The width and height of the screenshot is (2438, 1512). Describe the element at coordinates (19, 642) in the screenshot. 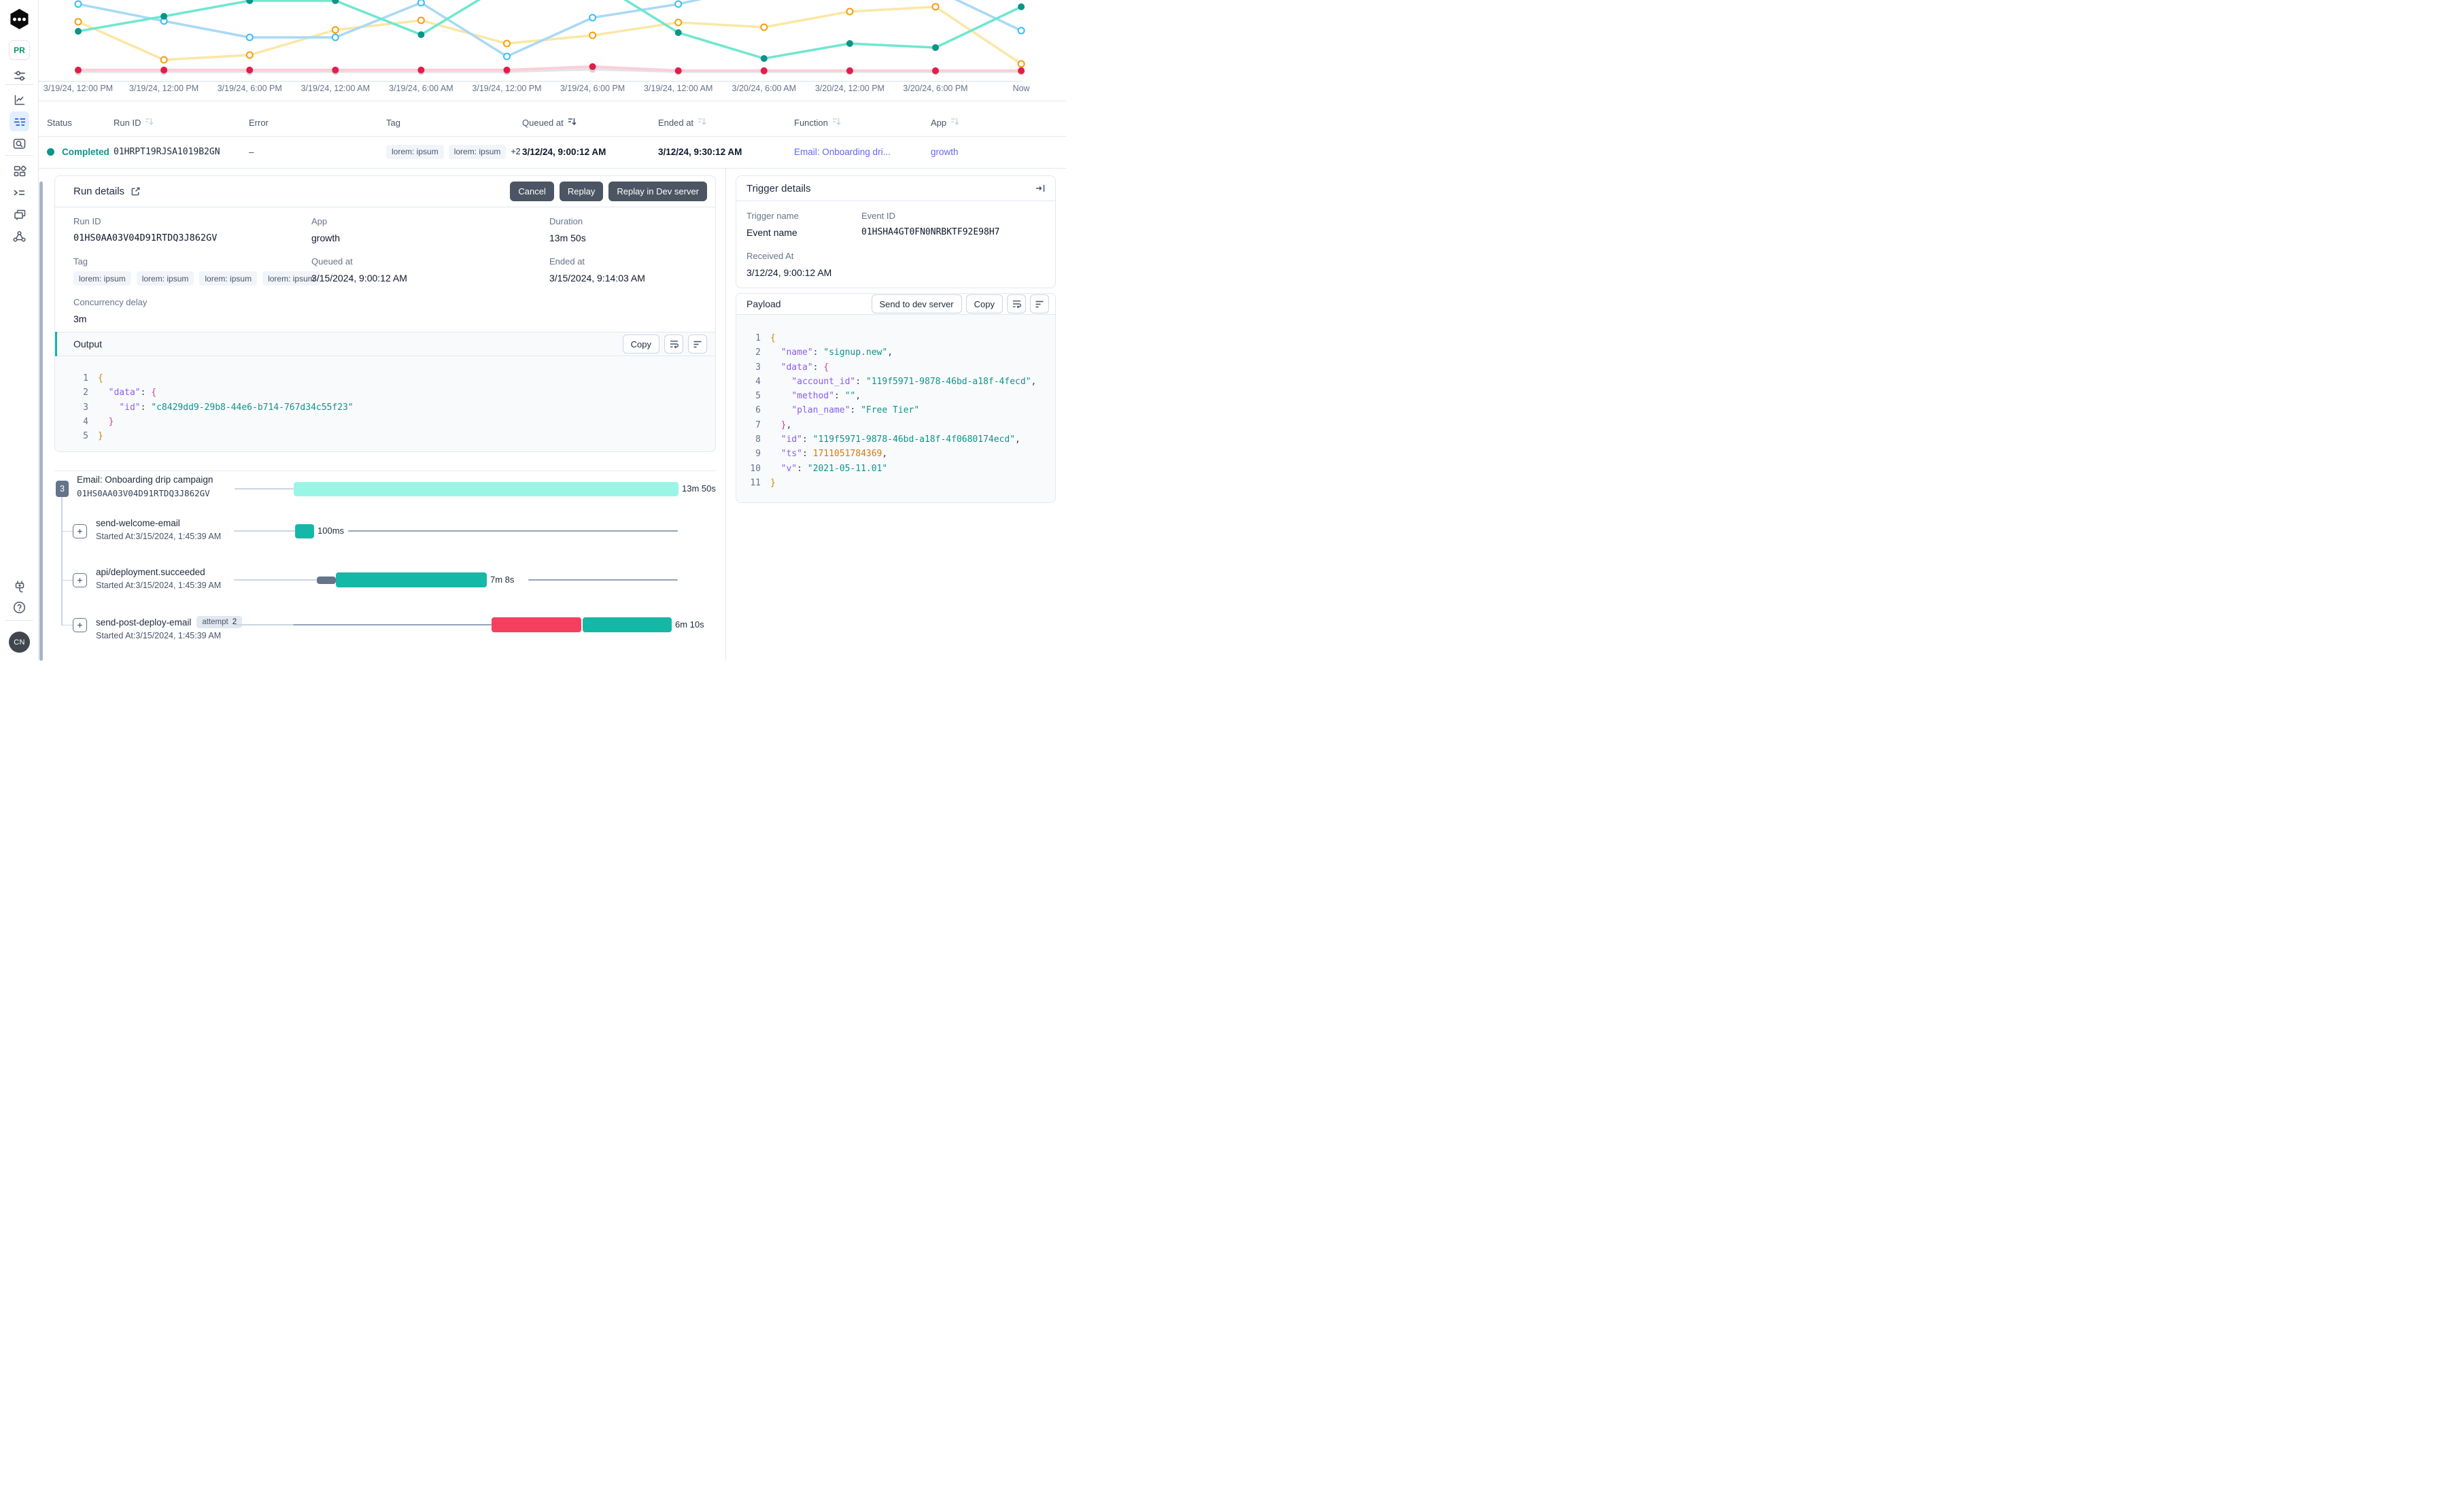

I see `user-avatar: CN` at that location.